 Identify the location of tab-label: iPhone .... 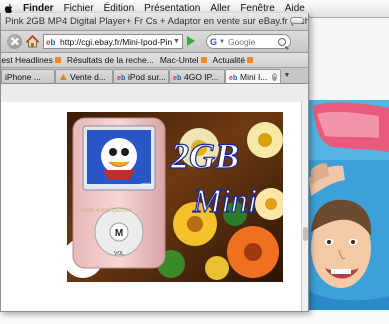
(23, 77).